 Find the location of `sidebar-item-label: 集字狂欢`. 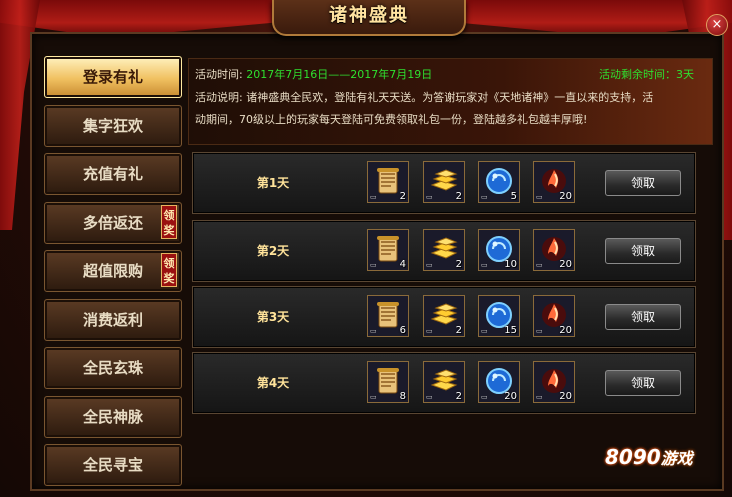

sidebar-item-label: 集字狂欢 is located at coordinates (112, 125).